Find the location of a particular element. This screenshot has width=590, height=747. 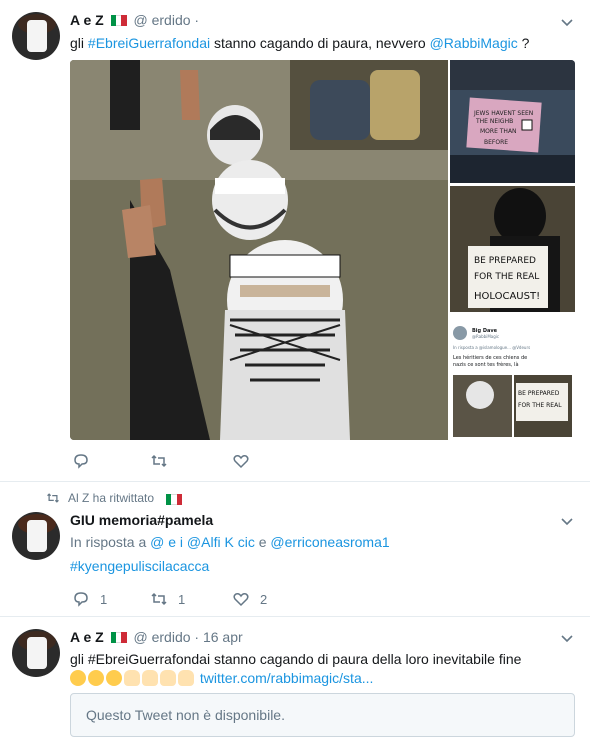

retweeted-icon is located at coordinates (53, 498).